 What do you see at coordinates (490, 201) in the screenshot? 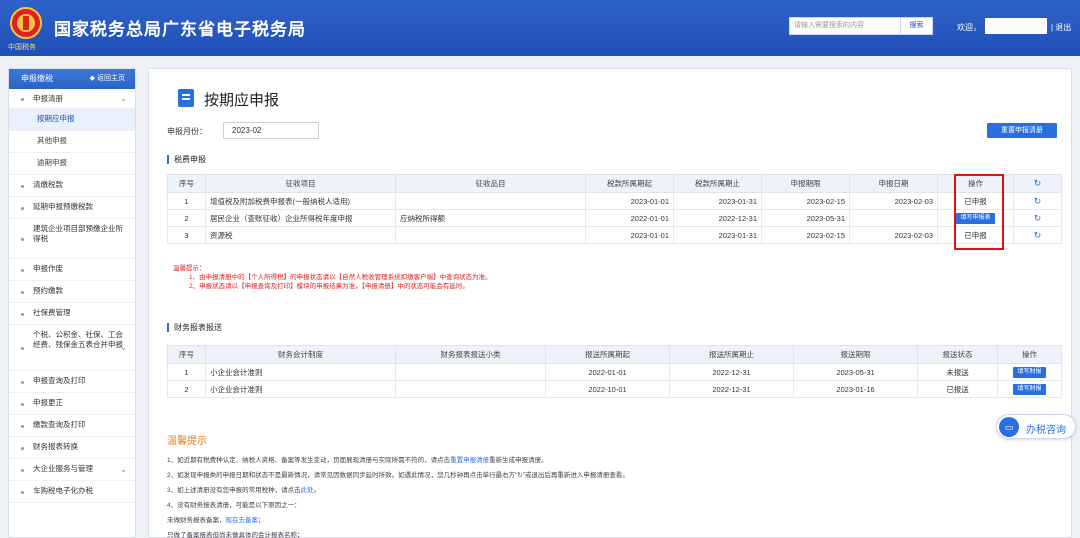
I see `collection-subitem` at bounding box center [490, 201].